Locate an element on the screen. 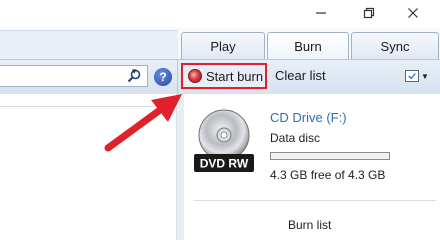  restore-icon is located at coordinates (369, 13).